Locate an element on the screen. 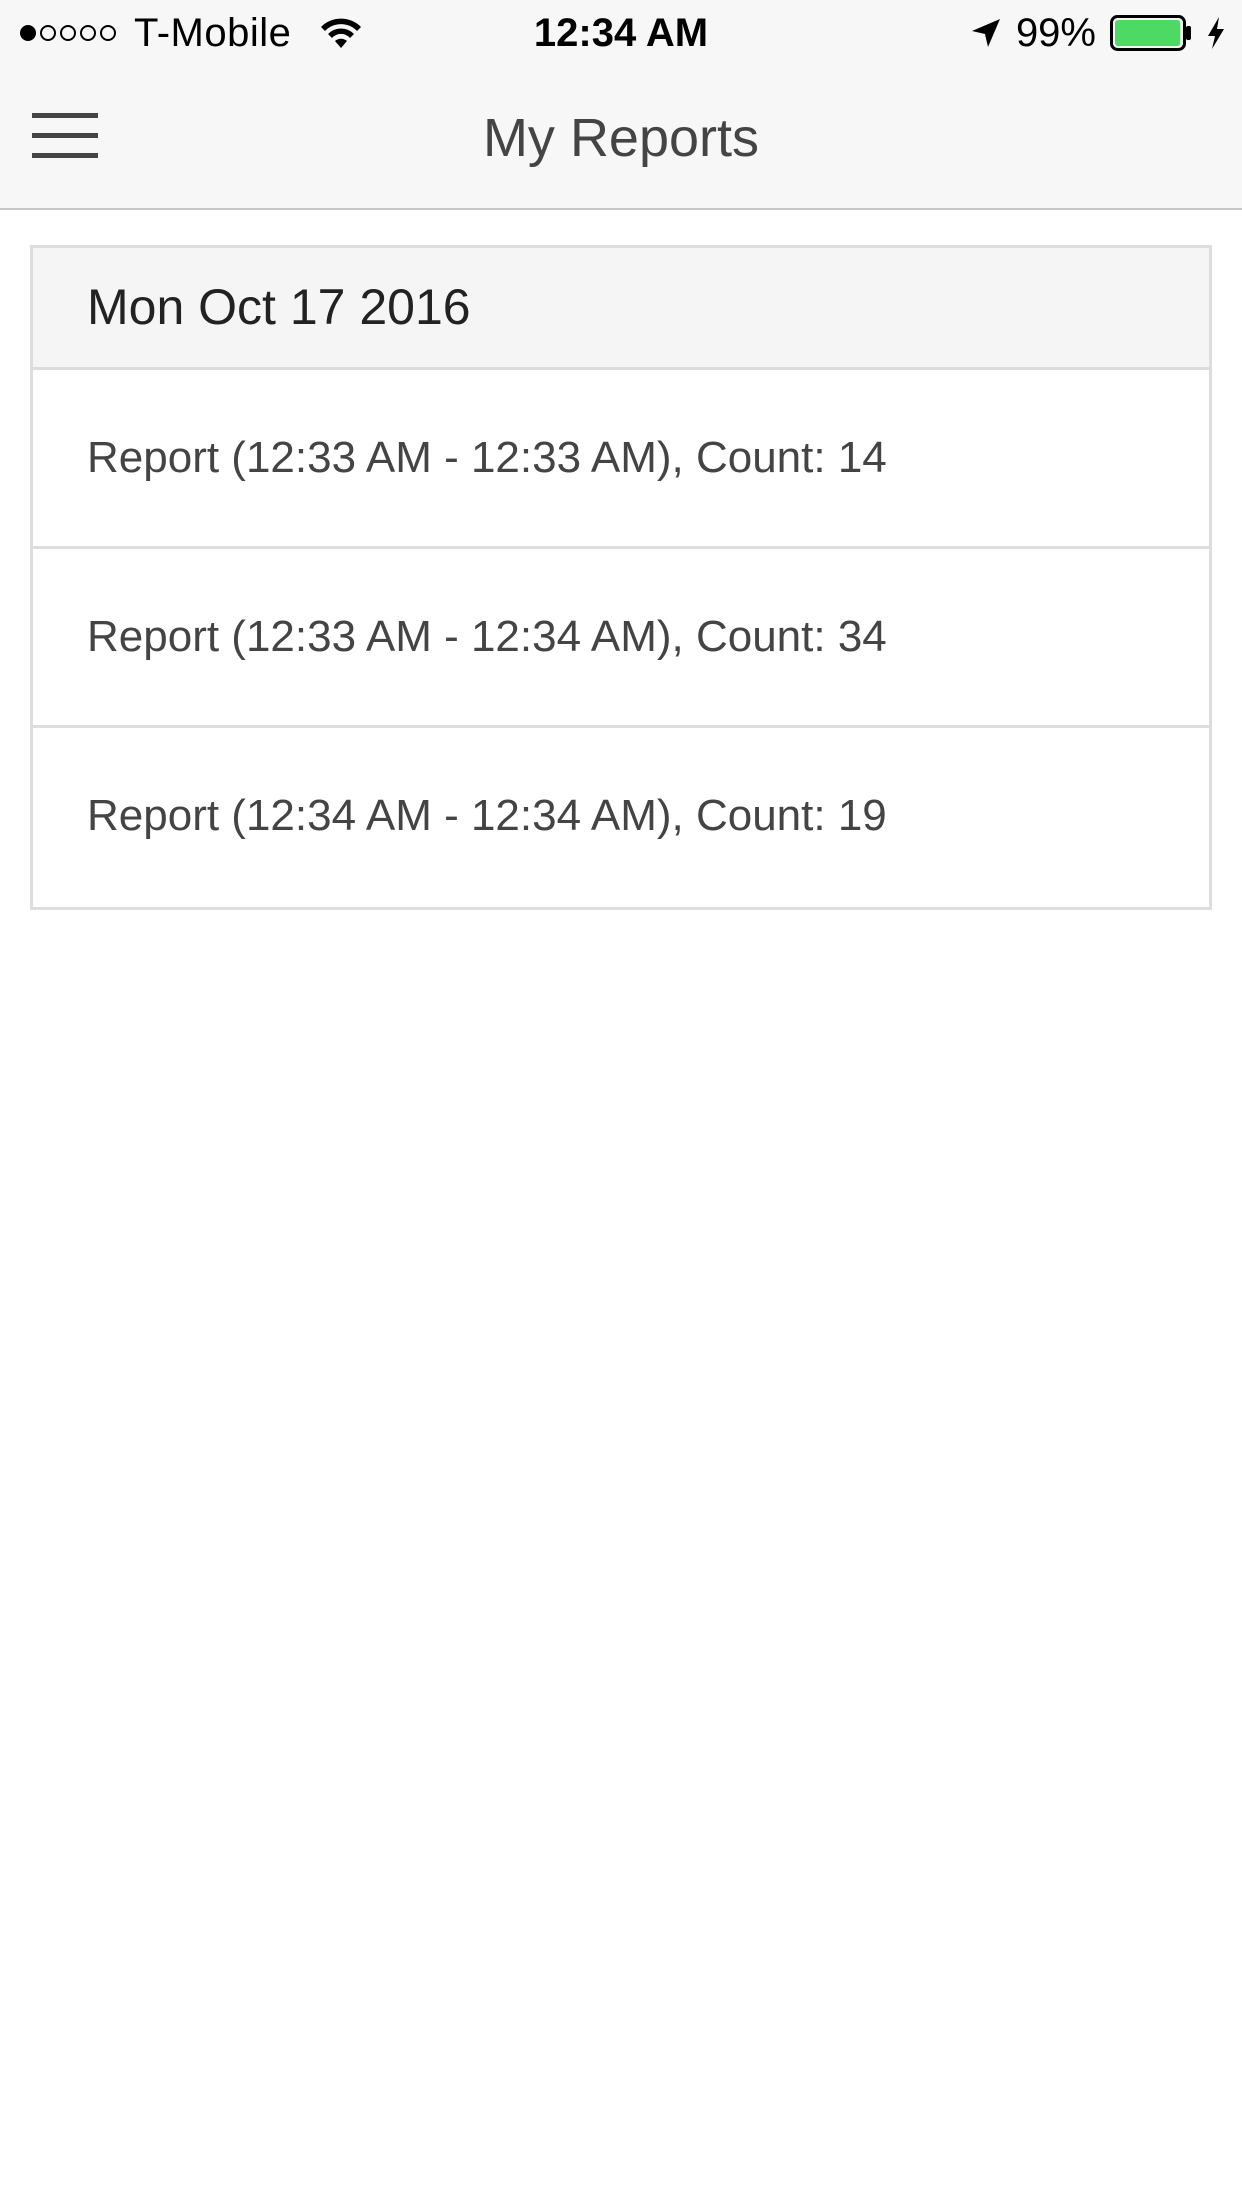  status-right: 99% is located at coordinates (1098, 33).